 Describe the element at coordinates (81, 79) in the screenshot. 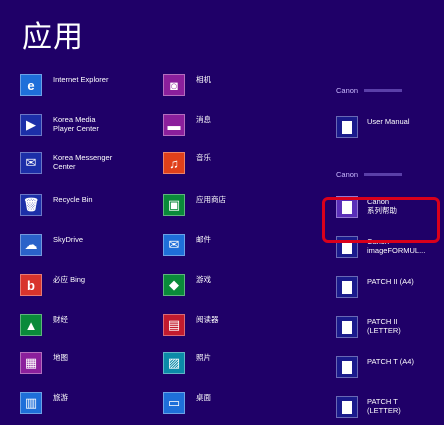

I see `app-tile-label: Internet Explorer` at that location.